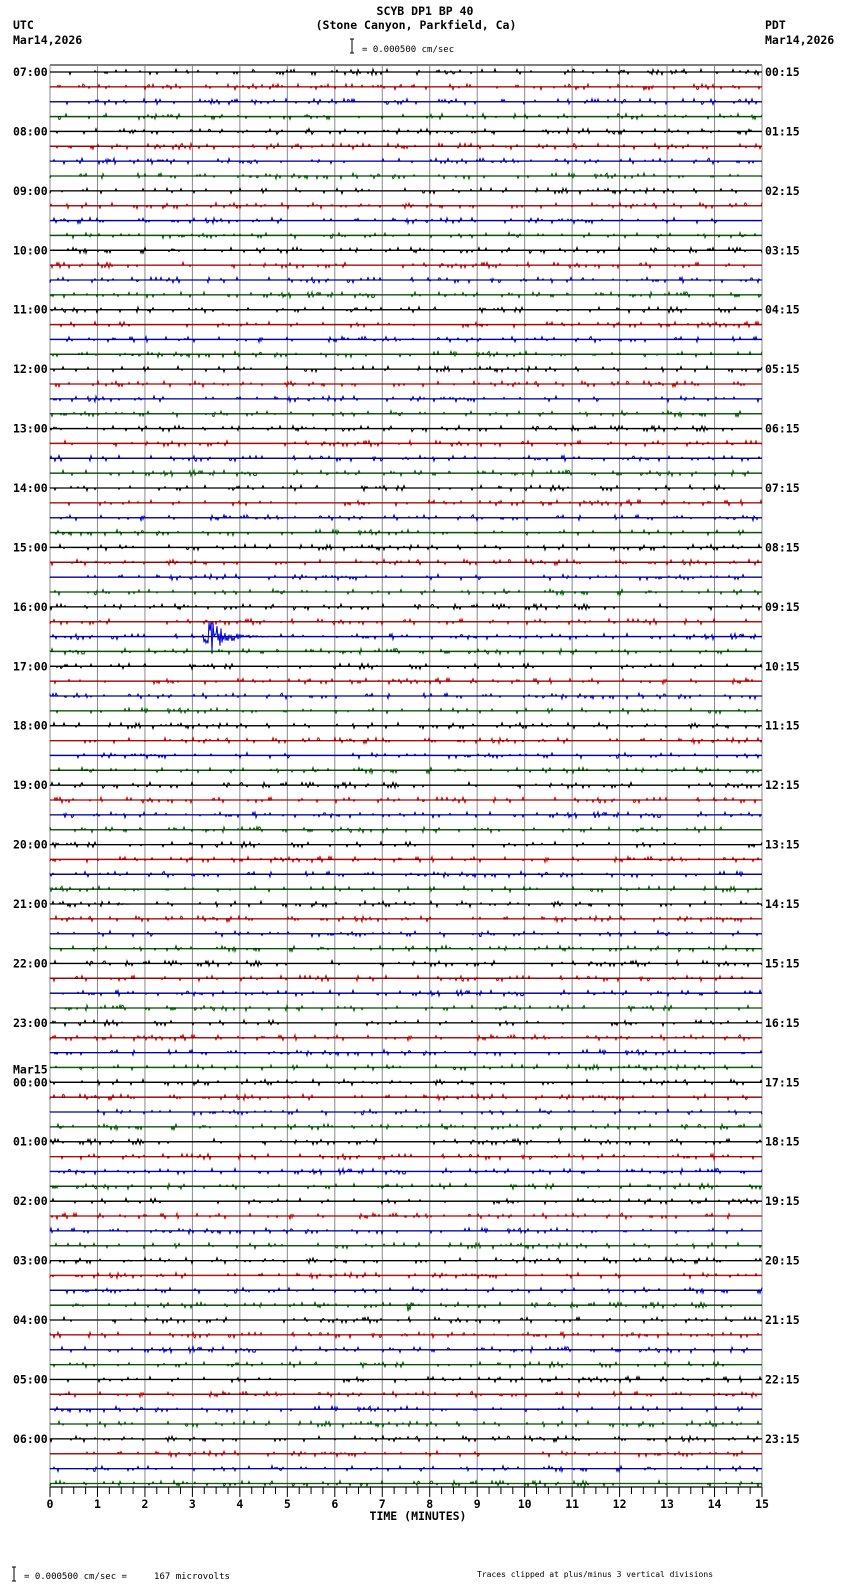 The image size is (850, 1584). I want to click on pdt-hour-label: 00:15, so click(782, 72).